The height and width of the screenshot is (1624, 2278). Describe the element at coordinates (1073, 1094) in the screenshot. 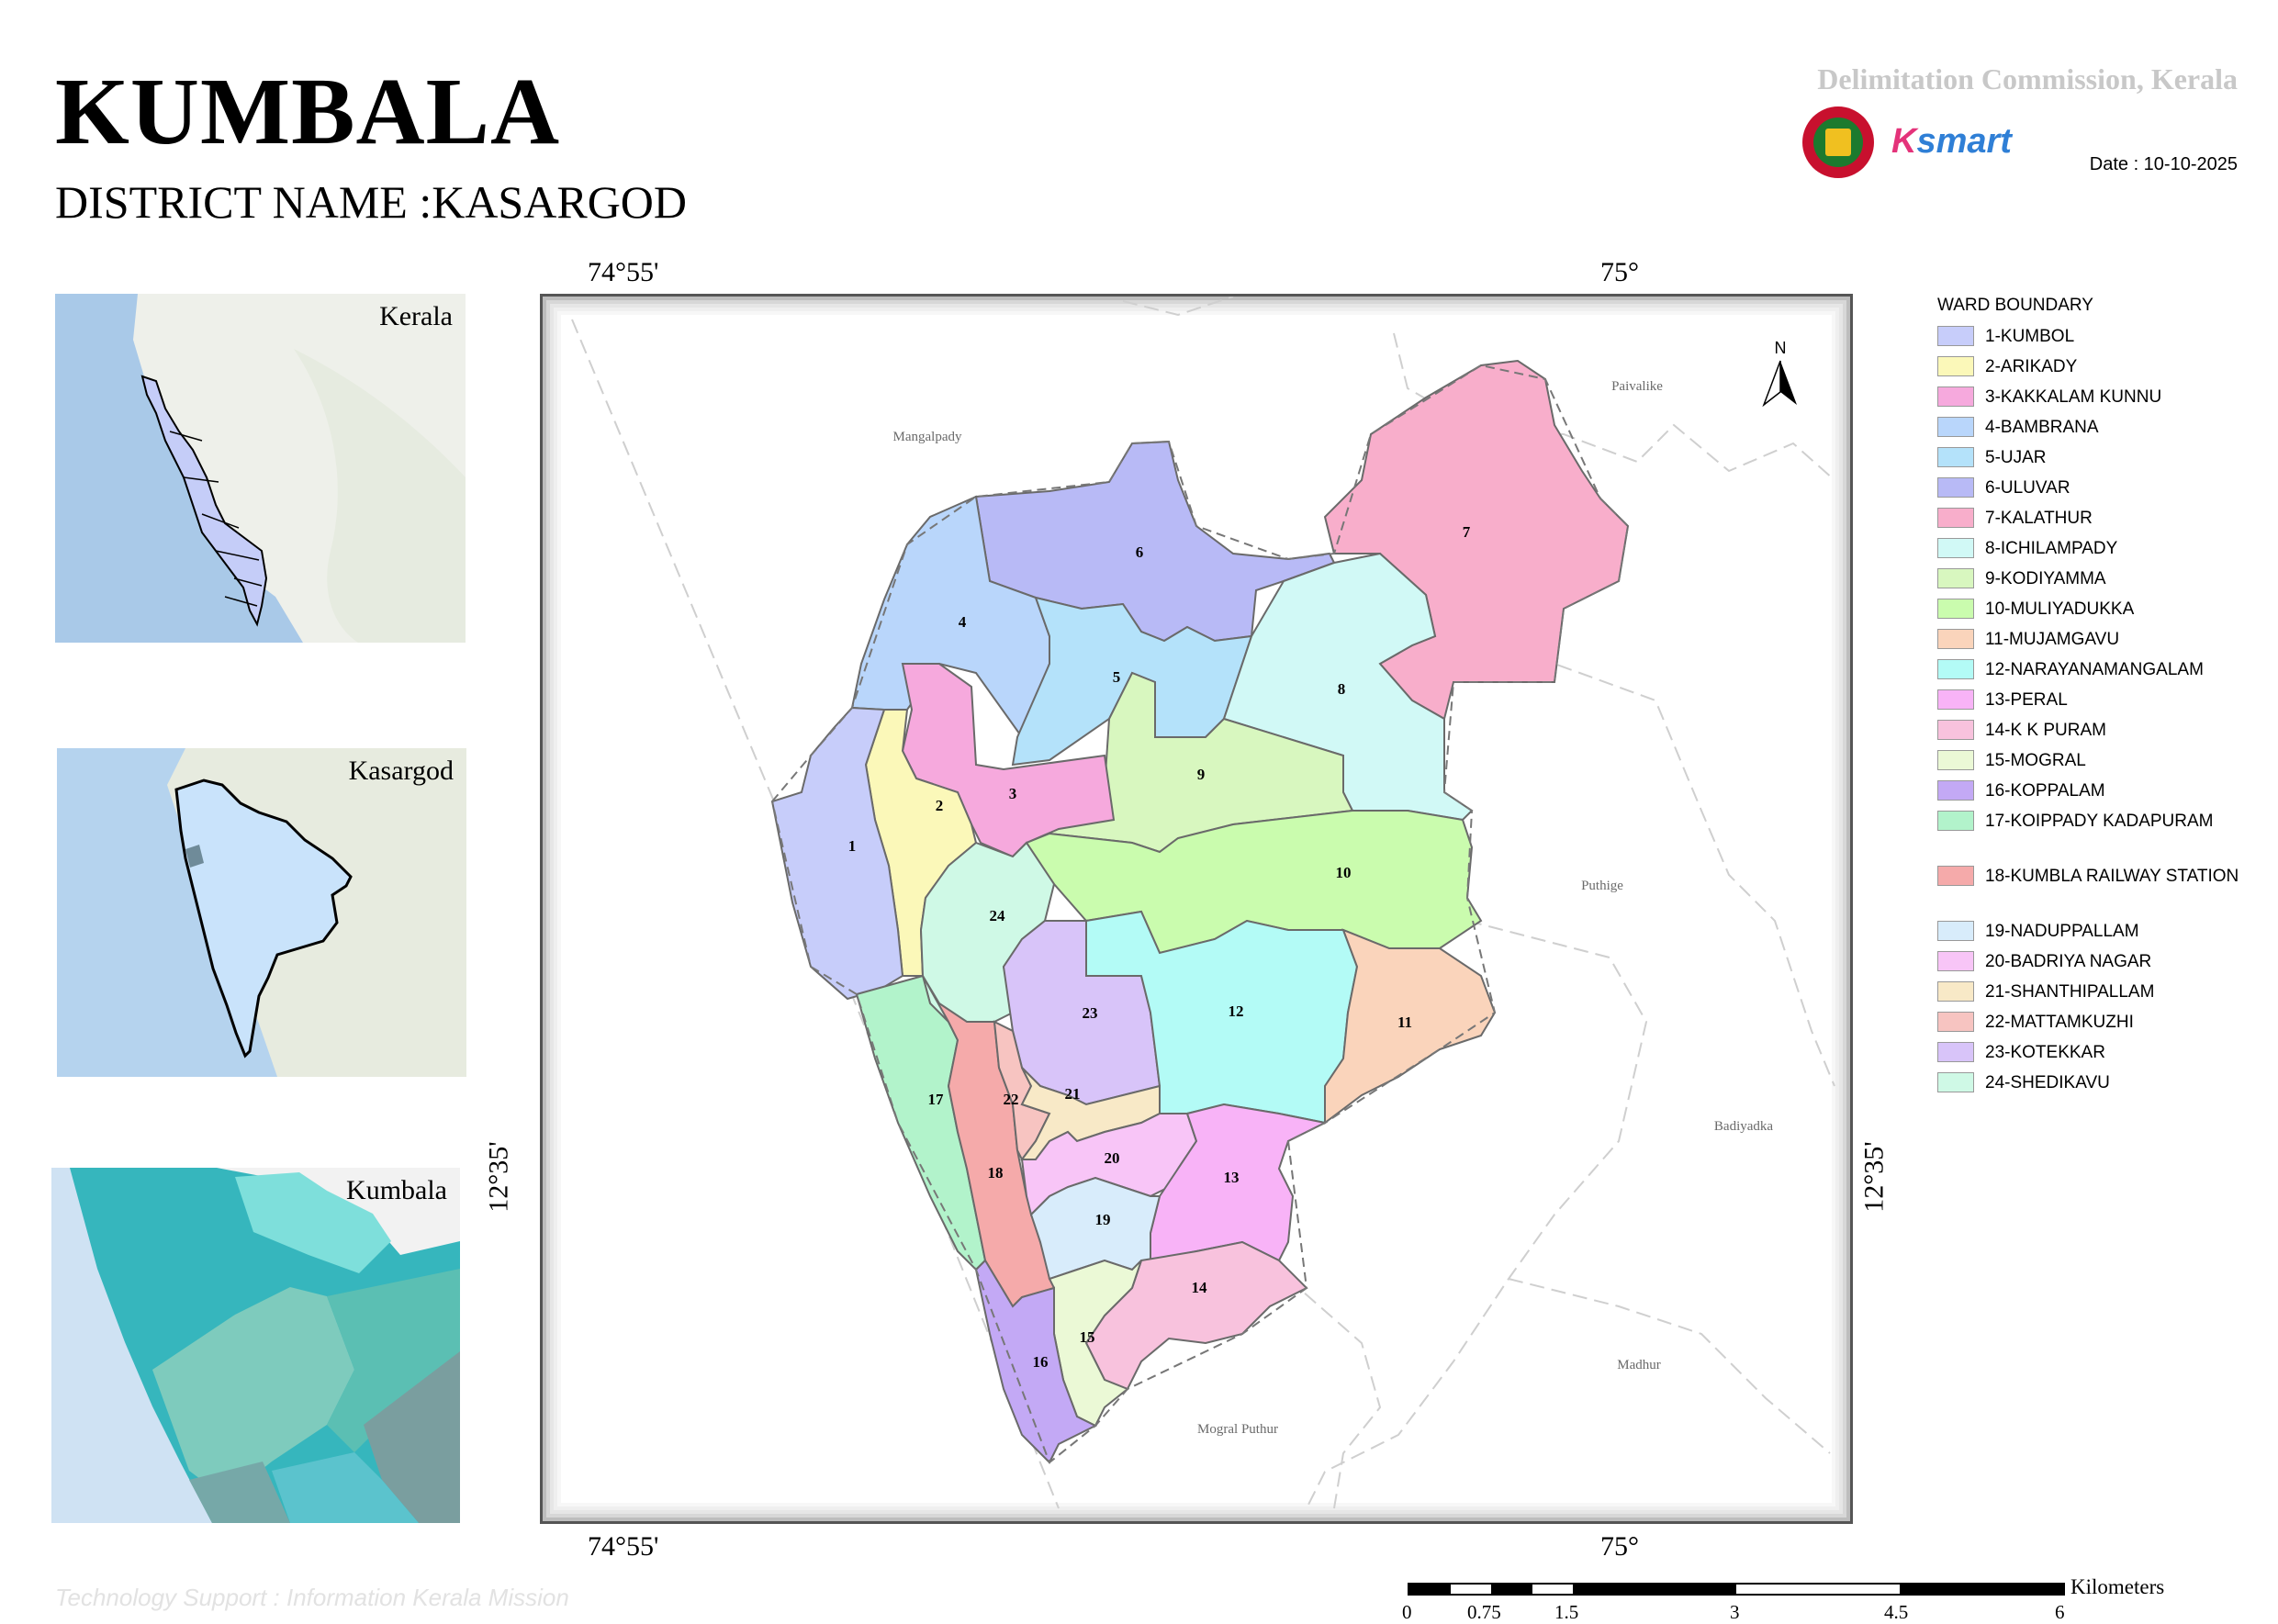

I see `ward-label-21: 21` at that location.